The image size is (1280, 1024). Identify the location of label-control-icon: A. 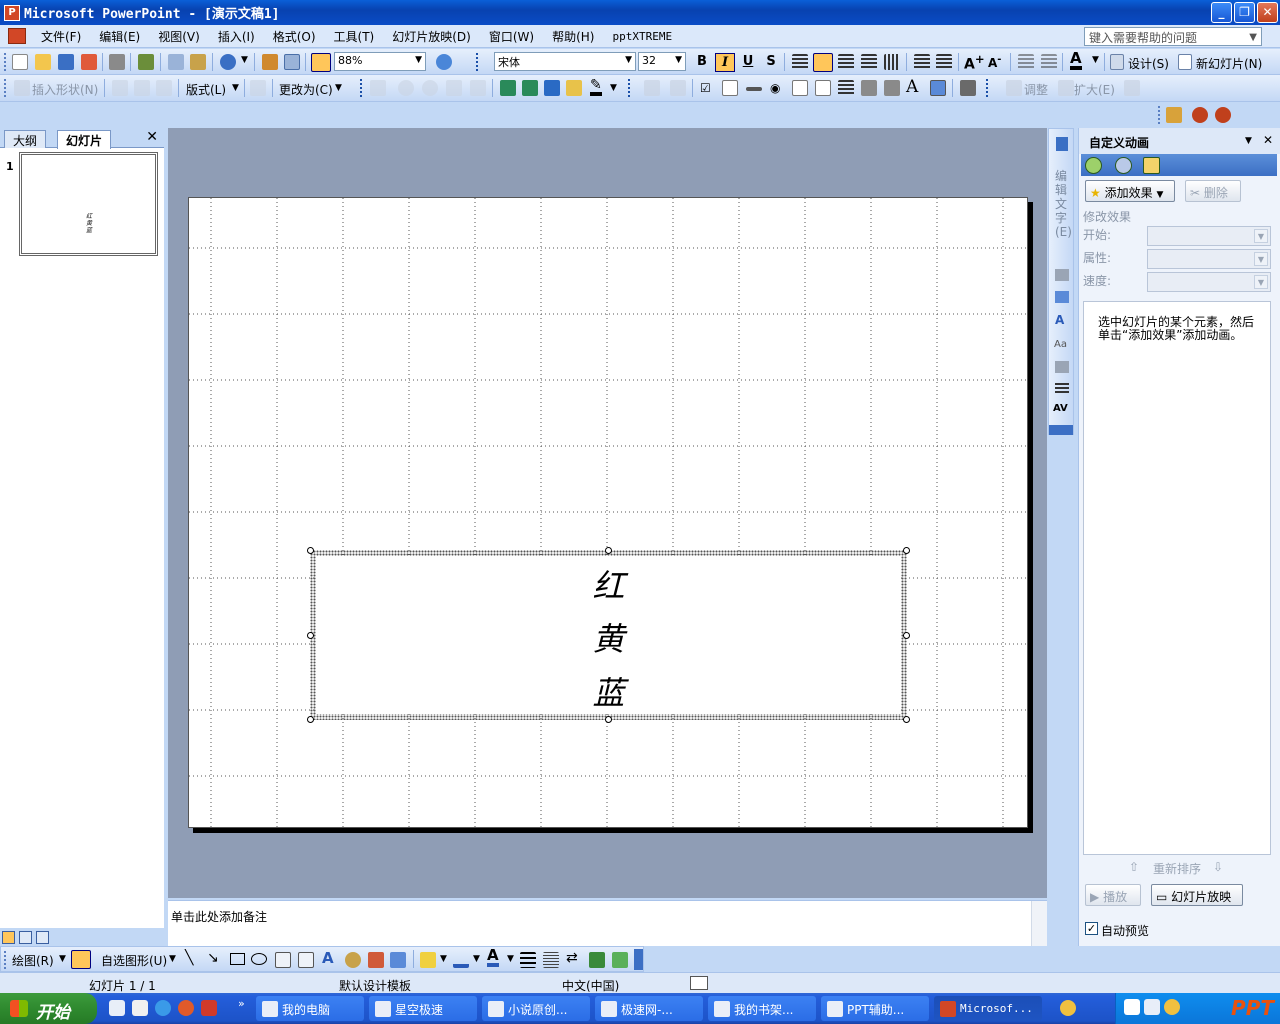
(912, 87).